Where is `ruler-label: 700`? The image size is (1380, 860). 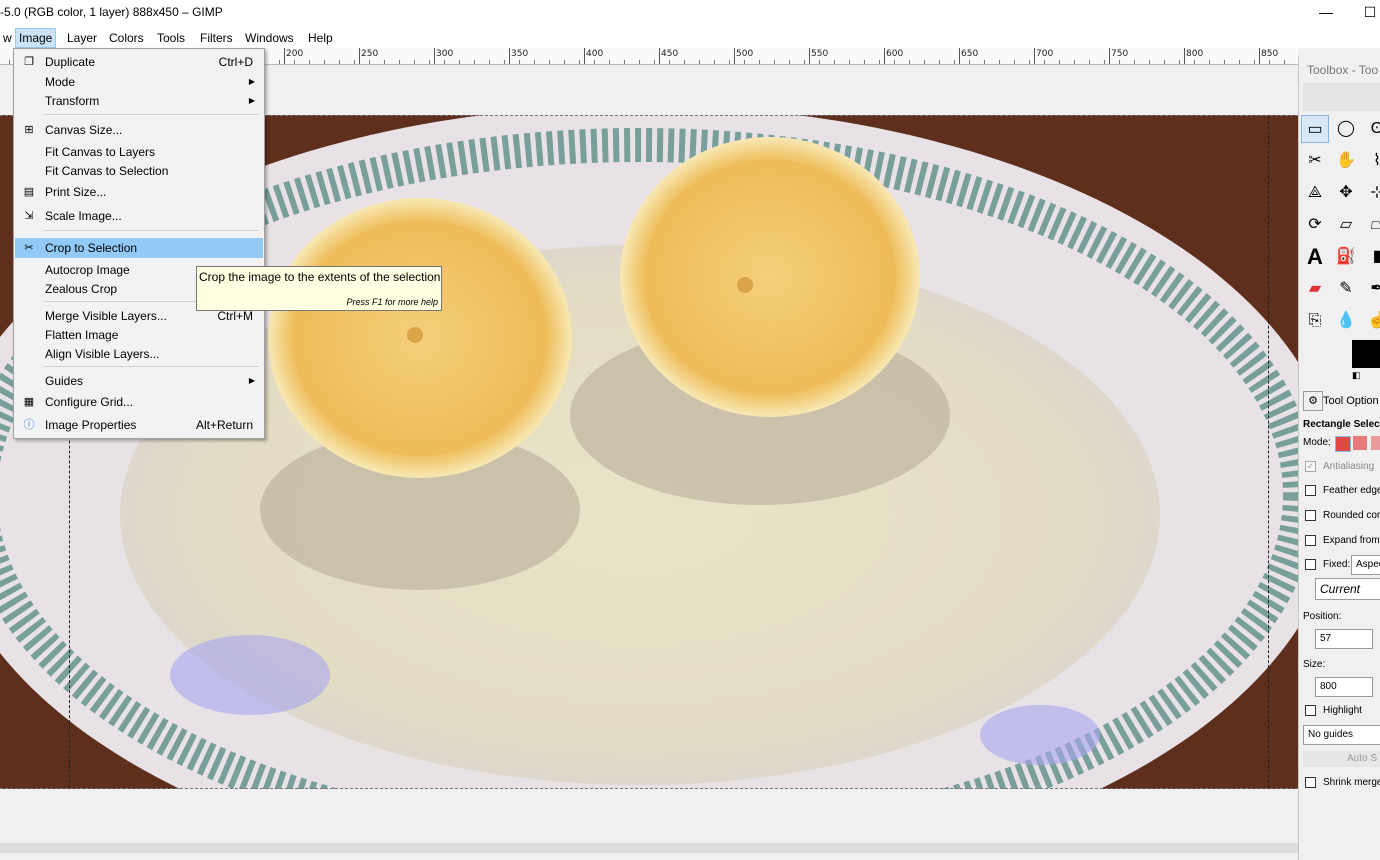 ruler-label: 700 is located at coordinates (1045, 54).